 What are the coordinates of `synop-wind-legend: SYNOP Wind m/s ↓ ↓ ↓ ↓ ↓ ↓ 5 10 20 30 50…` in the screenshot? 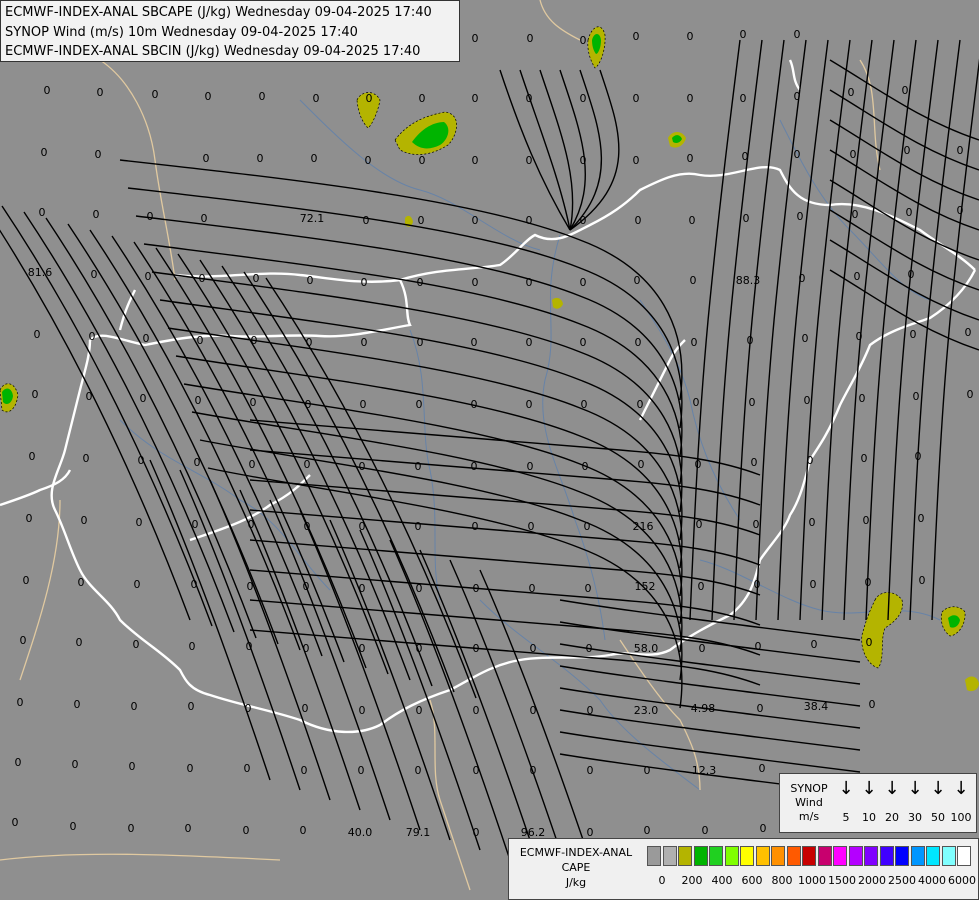 It's located at (878, 803).